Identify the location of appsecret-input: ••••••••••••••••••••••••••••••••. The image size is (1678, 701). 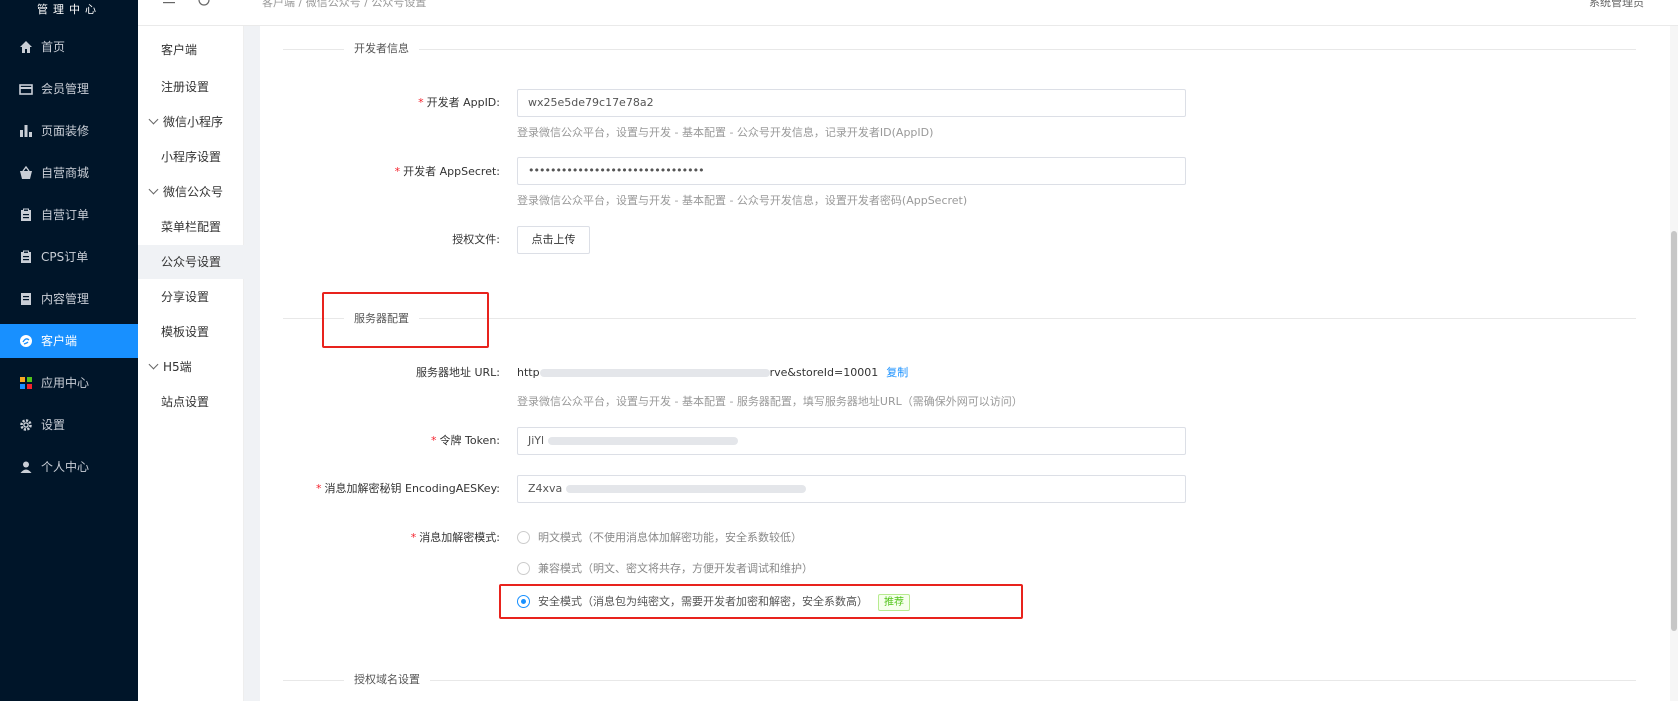
(851, 171).